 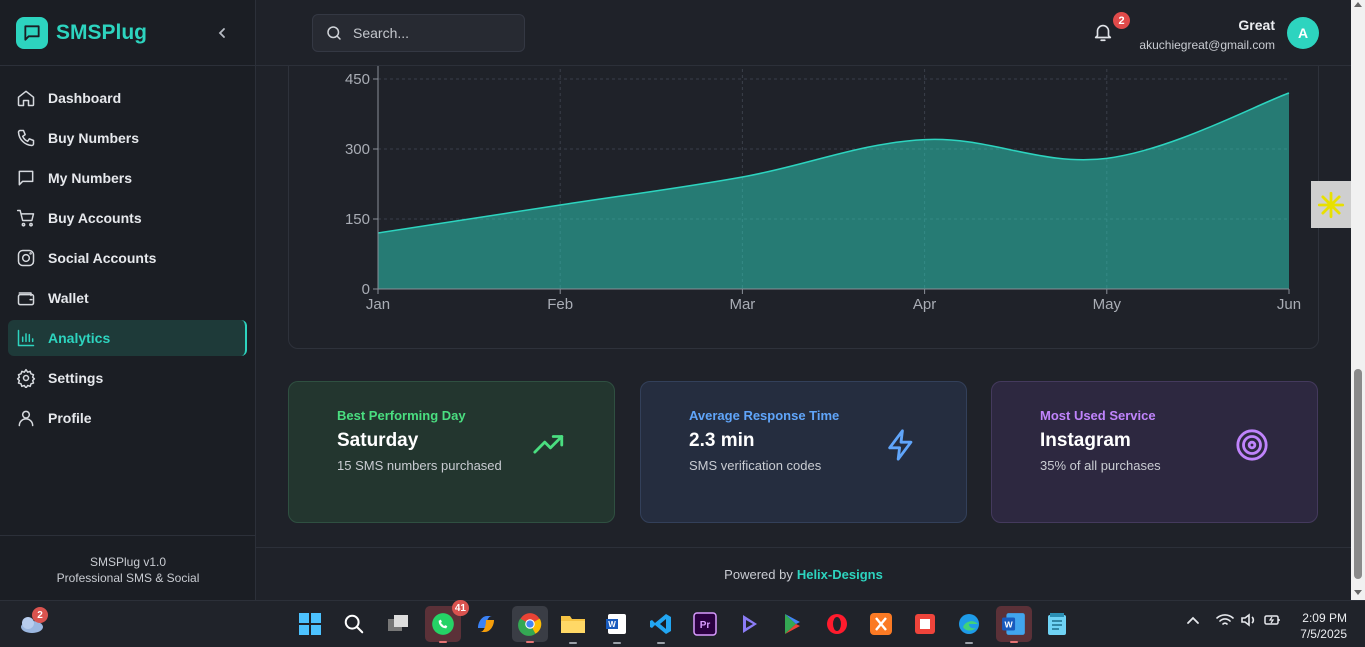 I want to click on sidebar-item-social-accounts: Social Accounts, so click(x=127, y=258).